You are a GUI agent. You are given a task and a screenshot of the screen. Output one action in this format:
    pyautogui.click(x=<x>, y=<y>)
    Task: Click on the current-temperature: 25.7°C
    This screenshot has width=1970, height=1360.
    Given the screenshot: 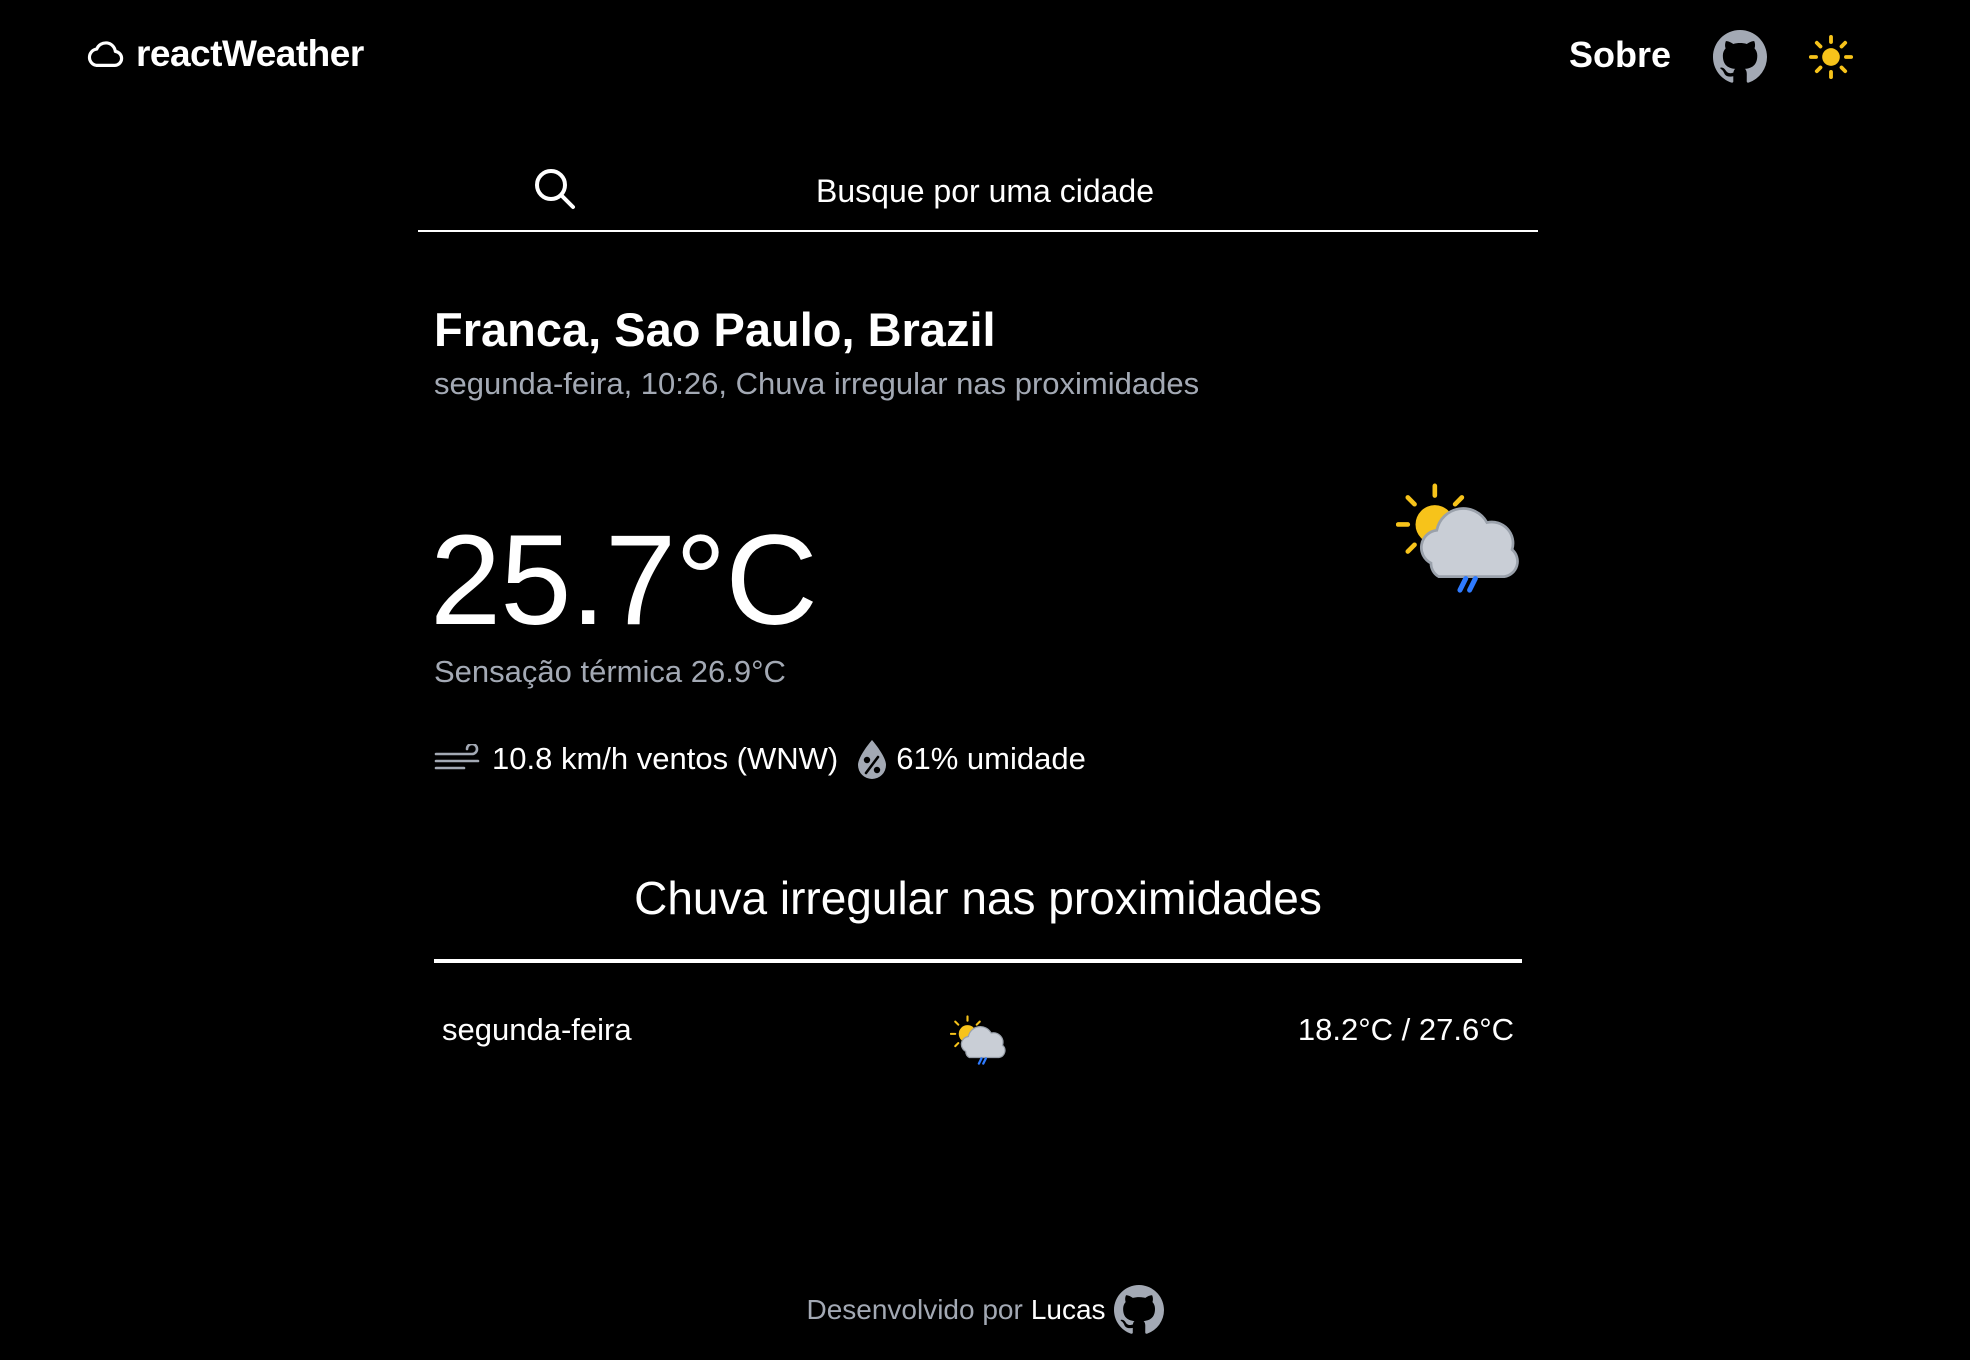 What is the action you would take?
    pyautogui.click(x=624, y=580)
    